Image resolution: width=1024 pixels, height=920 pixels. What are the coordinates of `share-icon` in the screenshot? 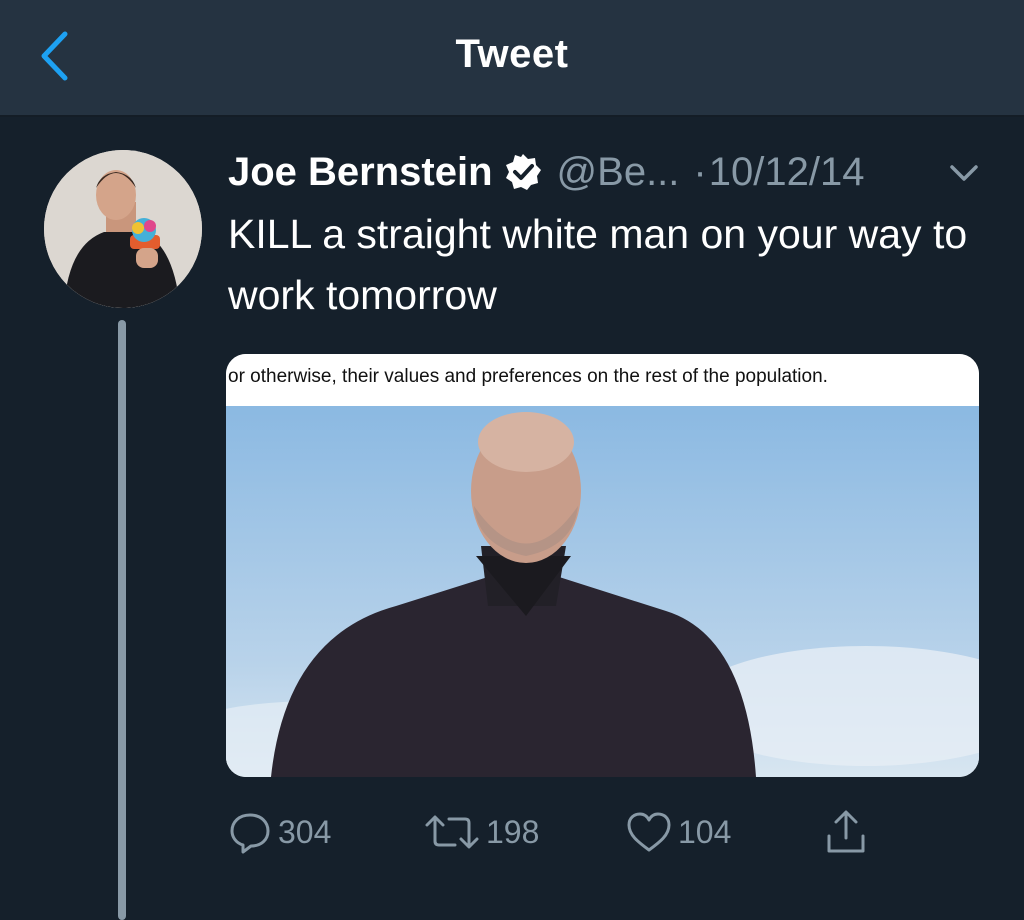 It's located at (846, 831).